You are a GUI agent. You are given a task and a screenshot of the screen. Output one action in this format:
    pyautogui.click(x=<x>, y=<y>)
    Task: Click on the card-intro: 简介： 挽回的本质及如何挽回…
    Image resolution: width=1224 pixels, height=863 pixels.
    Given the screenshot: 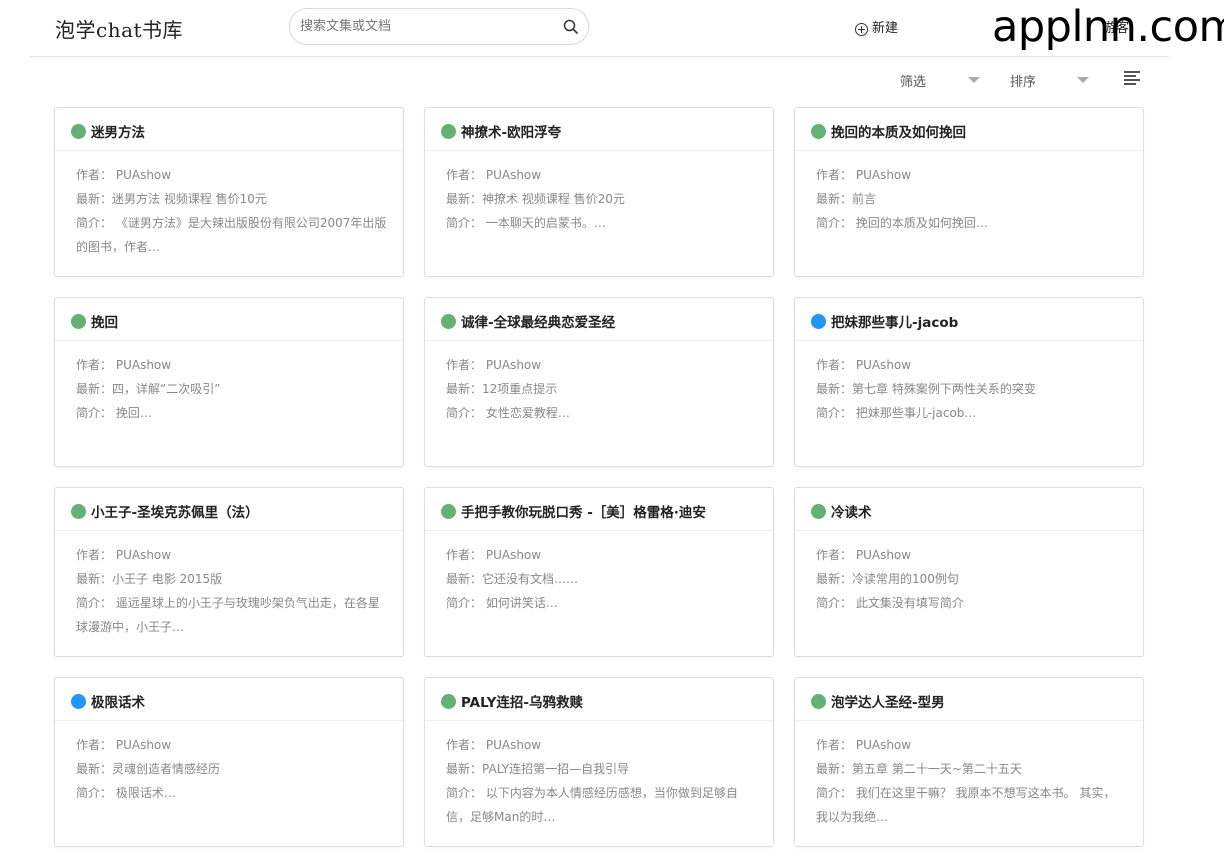 What is the action you would take?
    pyautogui.click(x=902, y=223)
    